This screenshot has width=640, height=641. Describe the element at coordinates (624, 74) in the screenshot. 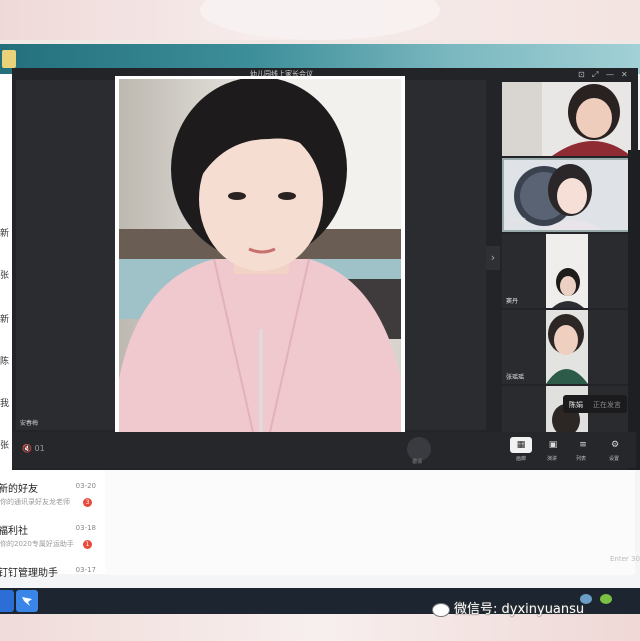

I see `close-icon: ✕` at that location.